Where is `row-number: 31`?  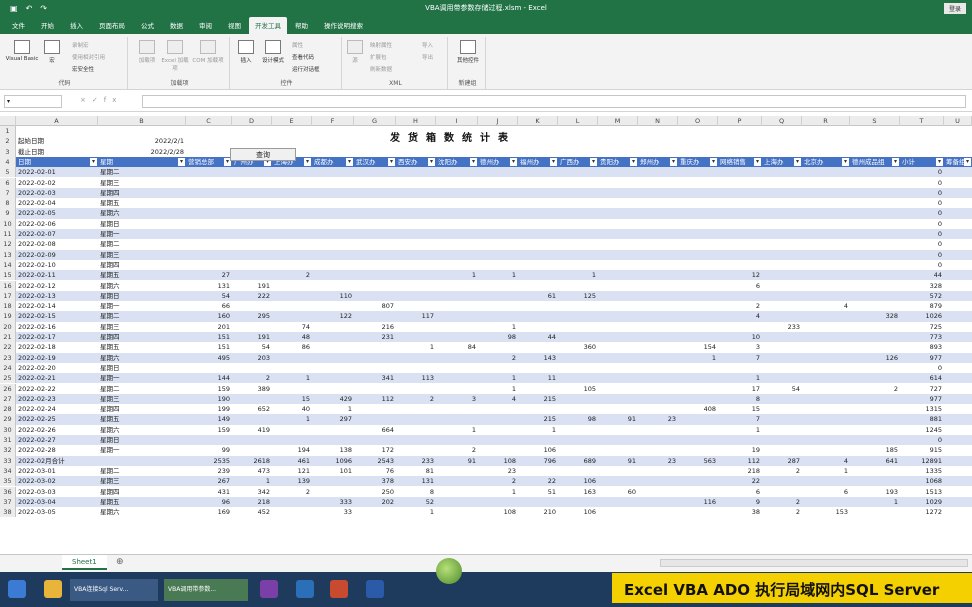 row-number: 31 is located at coordinates (8, 440).